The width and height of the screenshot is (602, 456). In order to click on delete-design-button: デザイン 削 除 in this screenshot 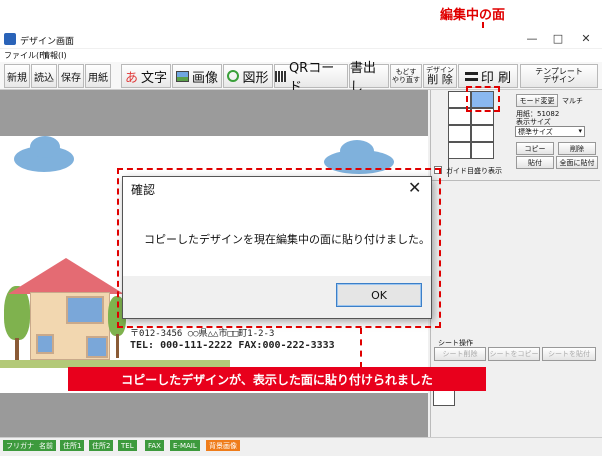, I will do `click(440, 76)`.